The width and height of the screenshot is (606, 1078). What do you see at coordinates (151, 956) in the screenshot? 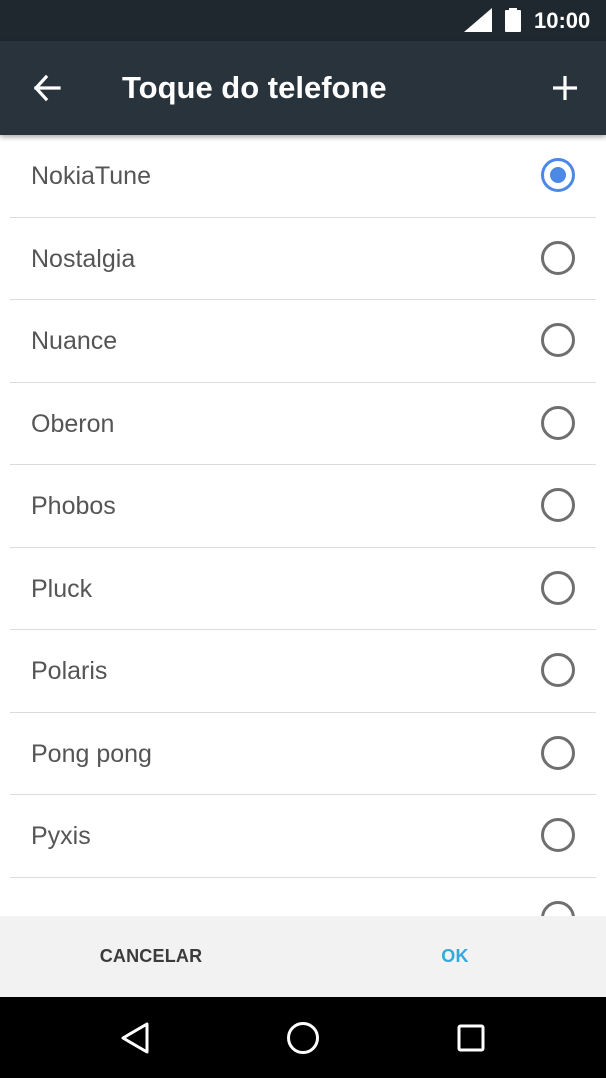
I see `cancel-button: CANCELAR` at bounding box center [151, 956].